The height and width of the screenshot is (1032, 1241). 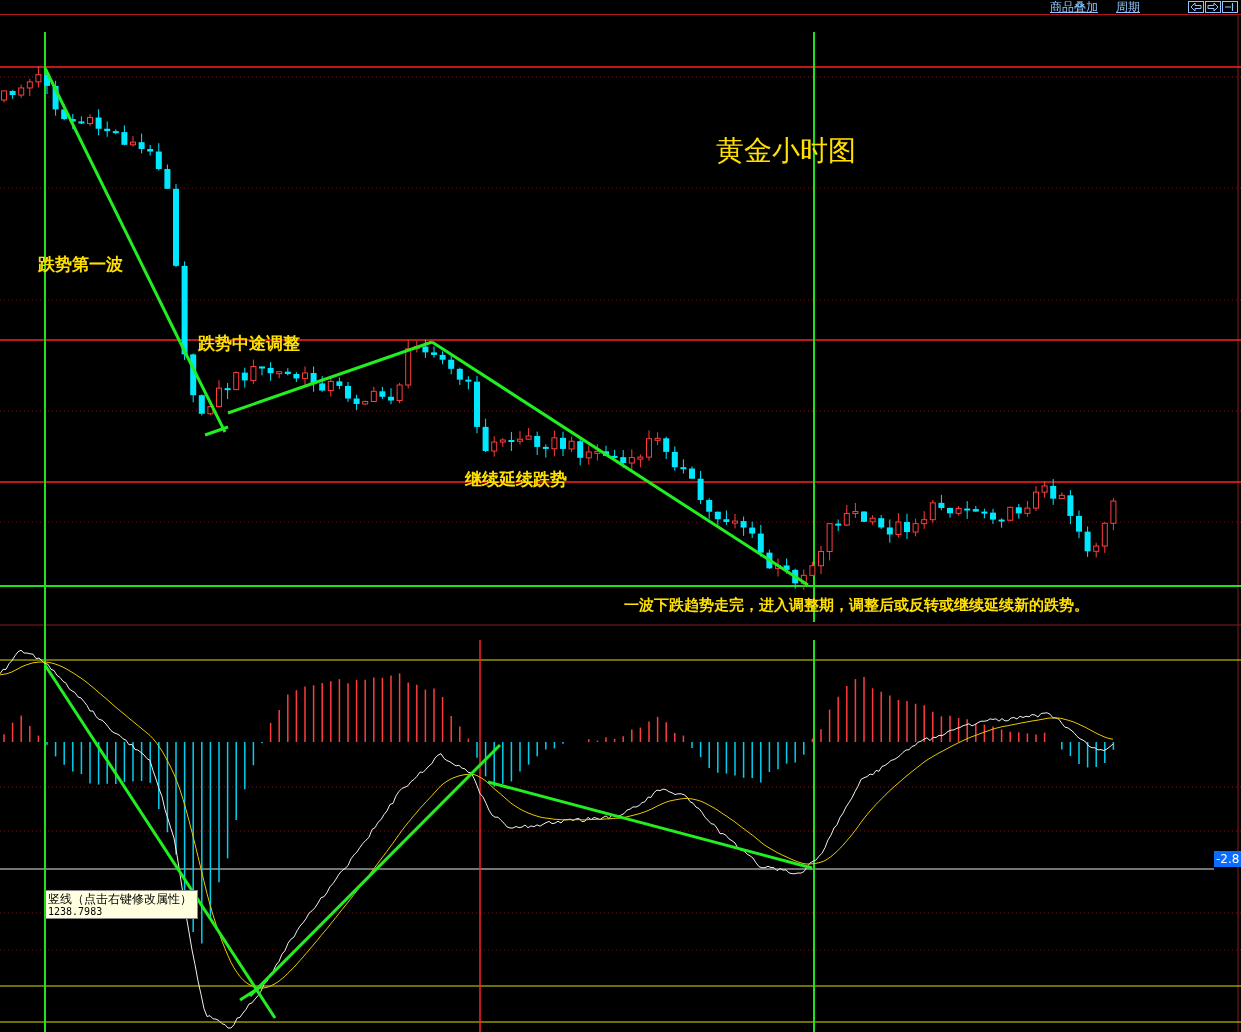 What do you see at coordinates (120, 899) in the screenshot?
I see `tooltip-title: 竖线（点击右键修改属性）` at bounding box center [120, 899].